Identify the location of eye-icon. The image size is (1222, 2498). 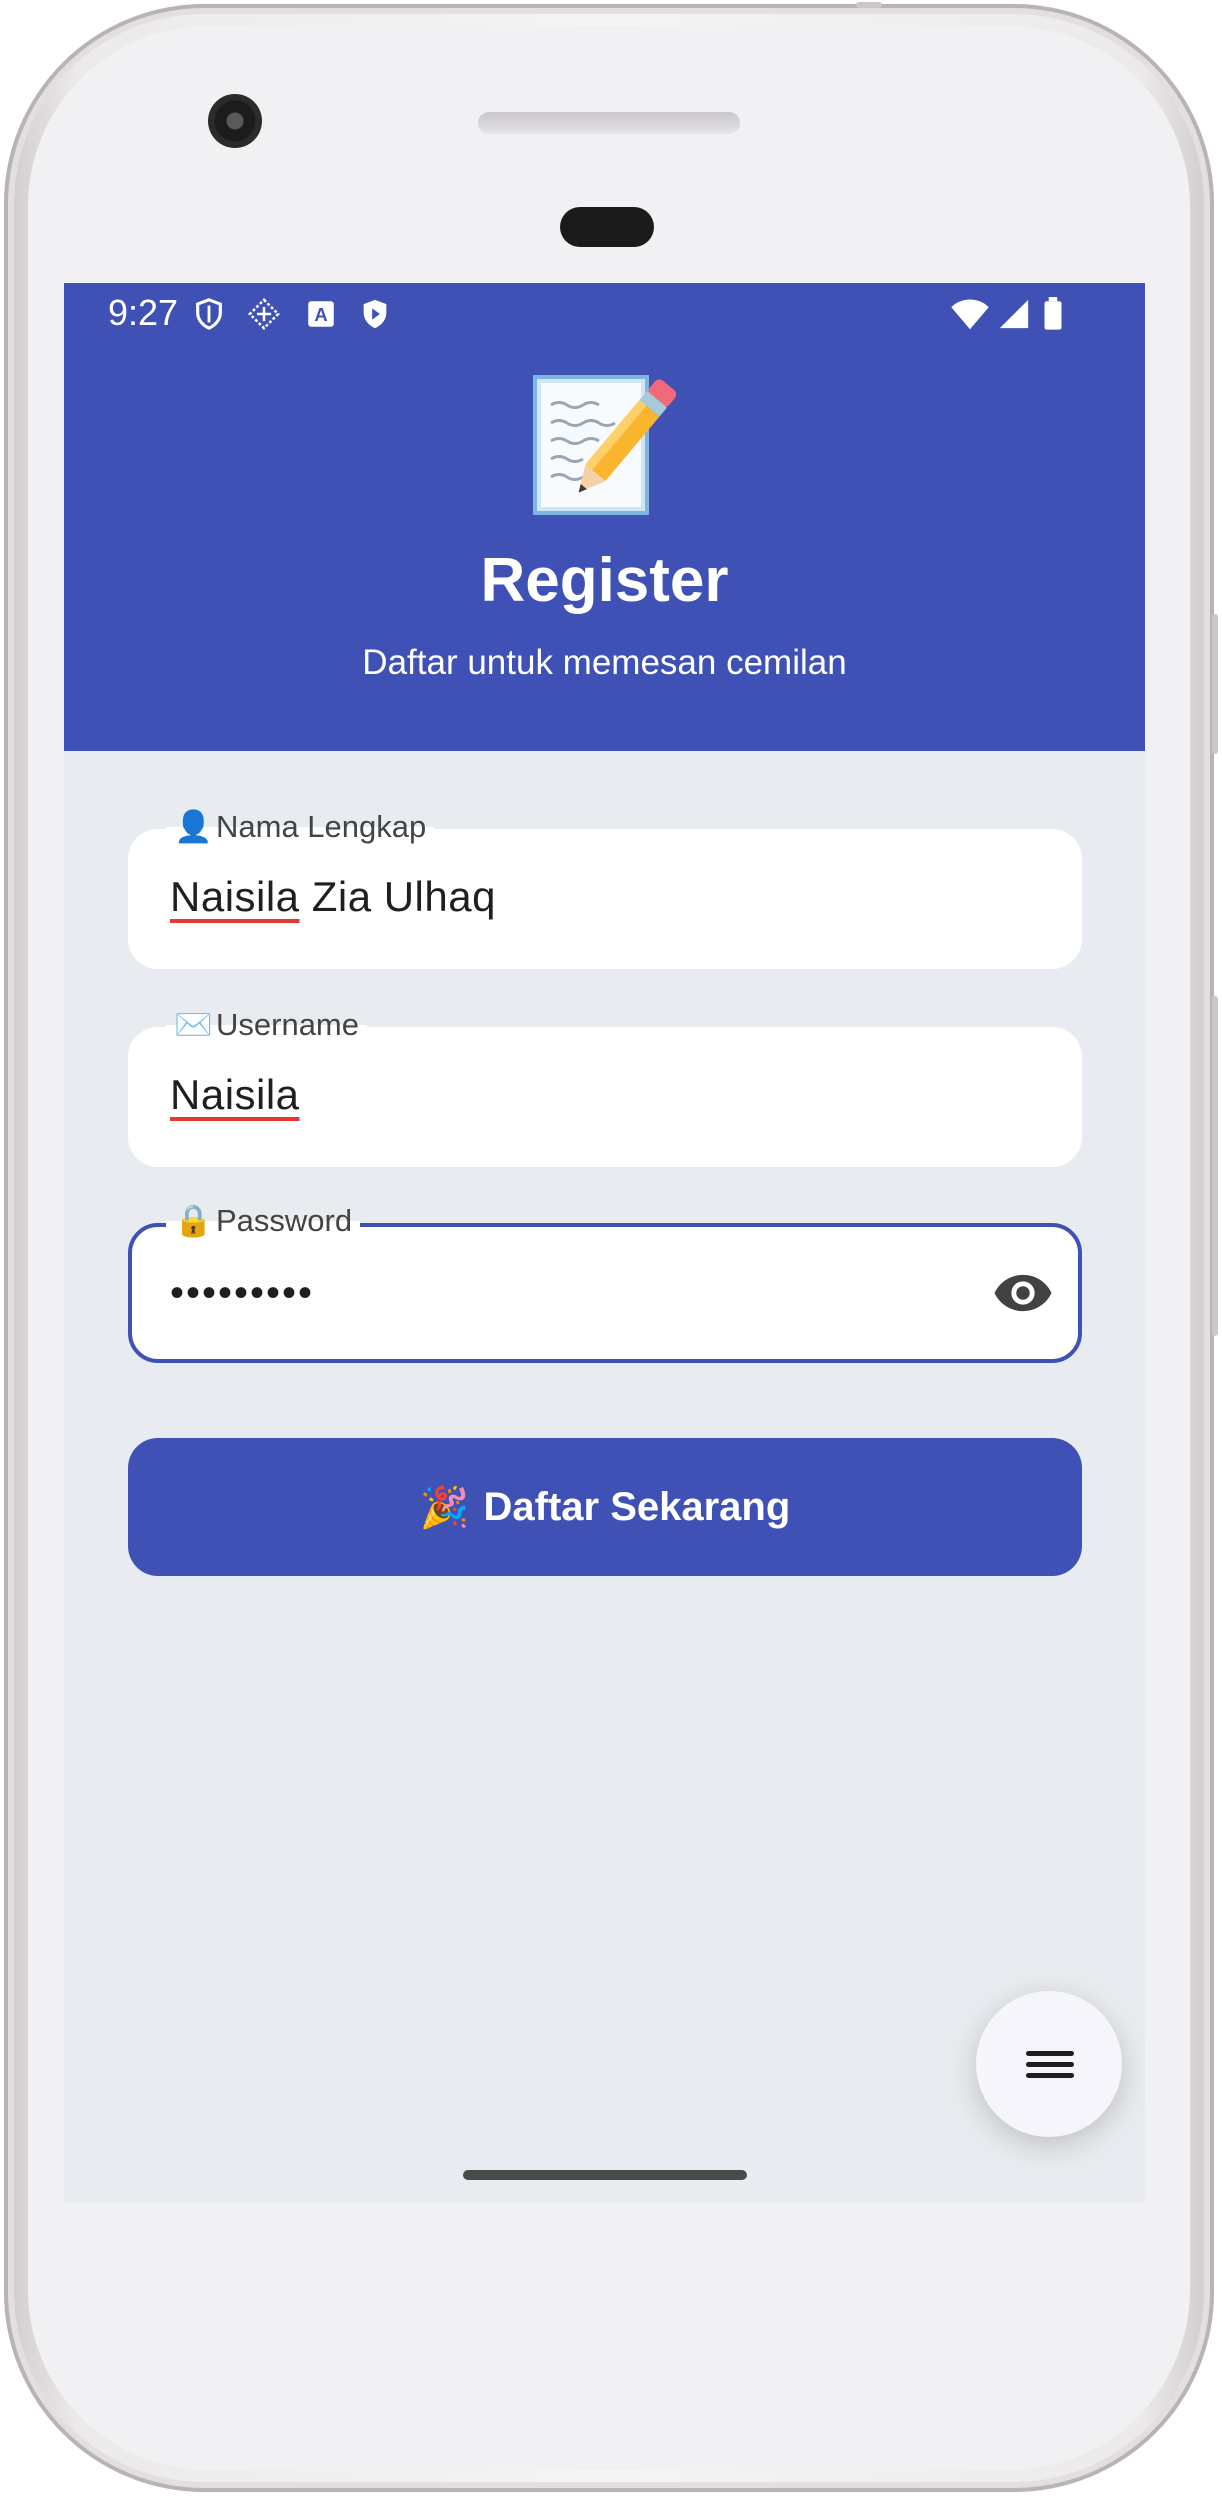
(1023, 1293).